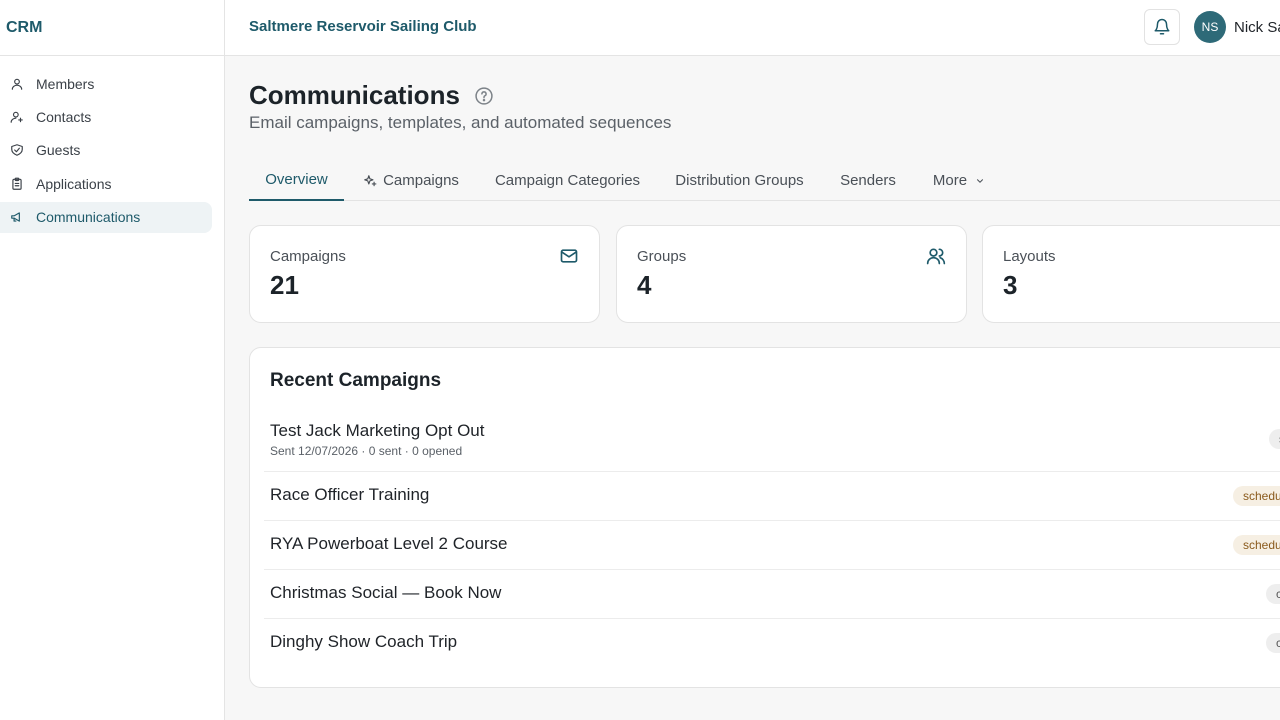  I want to click on title-row: Communications, so click(371, 95).